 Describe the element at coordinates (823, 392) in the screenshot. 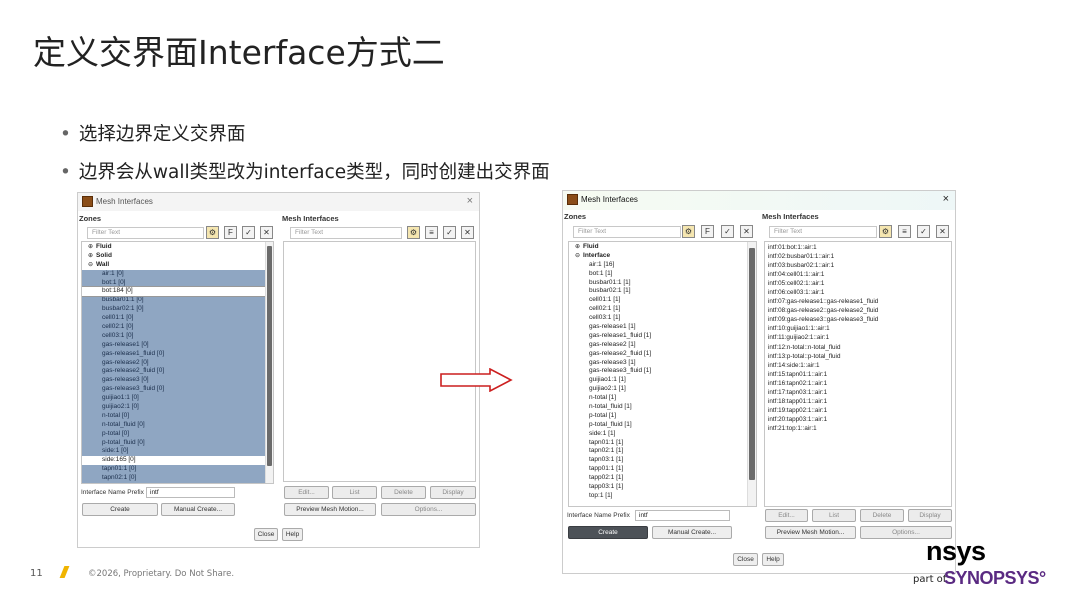

I see `interface-item: intf:17:tapn03:1::air:1` at that location.